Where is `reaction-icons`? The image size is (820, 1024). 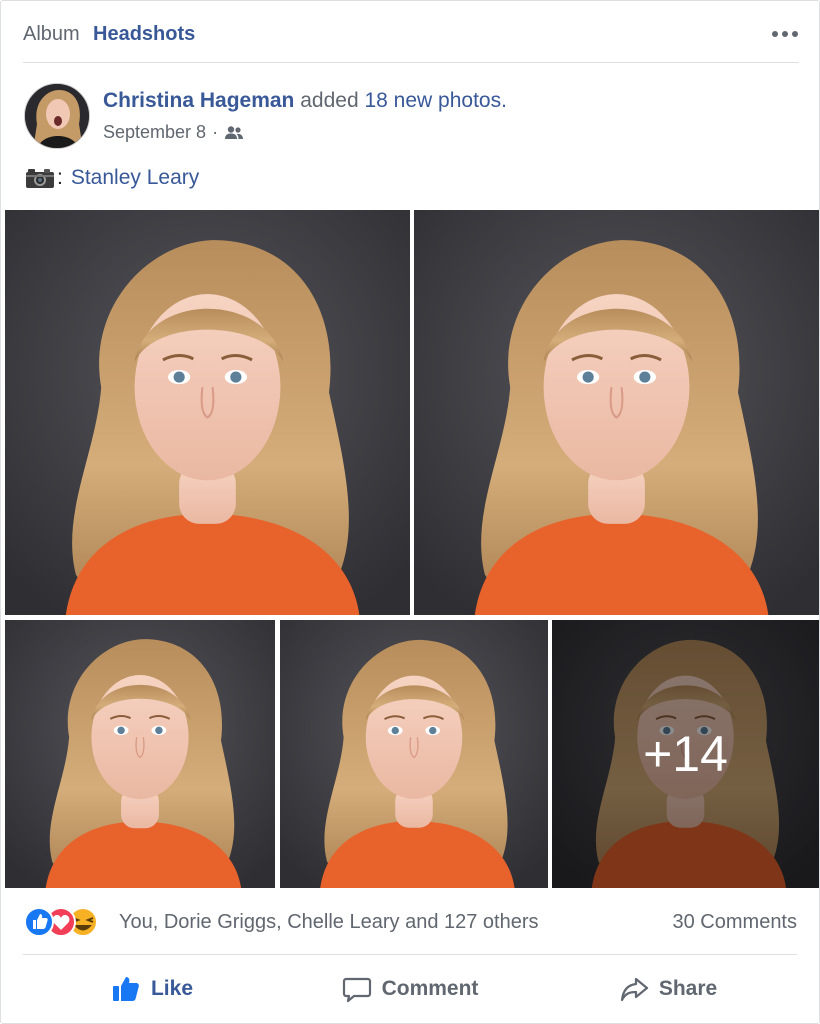
reaction-icons is located at coordinates (69, 922).